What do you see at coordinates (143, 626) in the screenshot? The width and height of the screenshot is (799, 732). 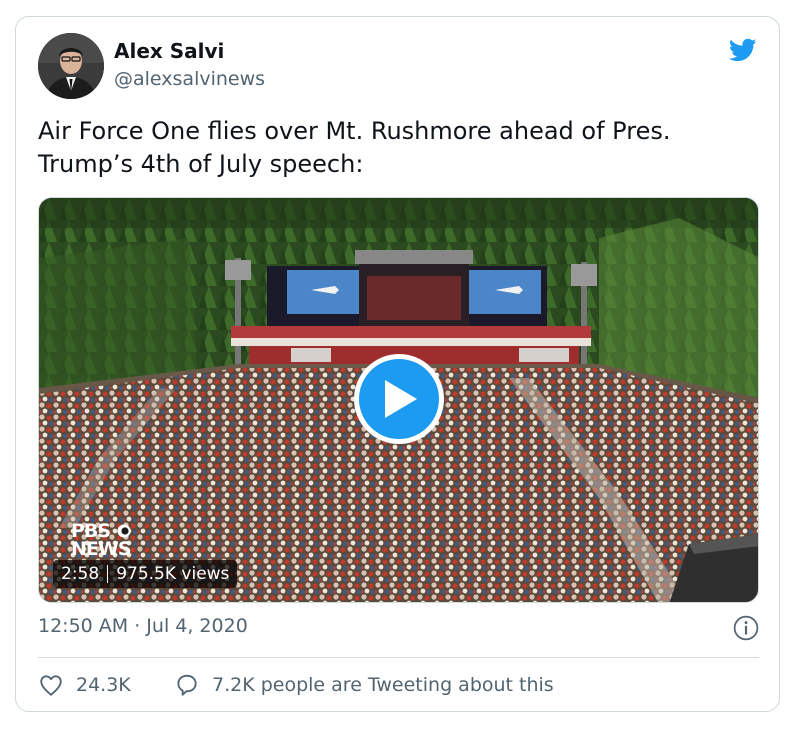 I see `tweet-timestamp: 12:50 AM · Jul 4, 2020` at bounding box center [143, 626].